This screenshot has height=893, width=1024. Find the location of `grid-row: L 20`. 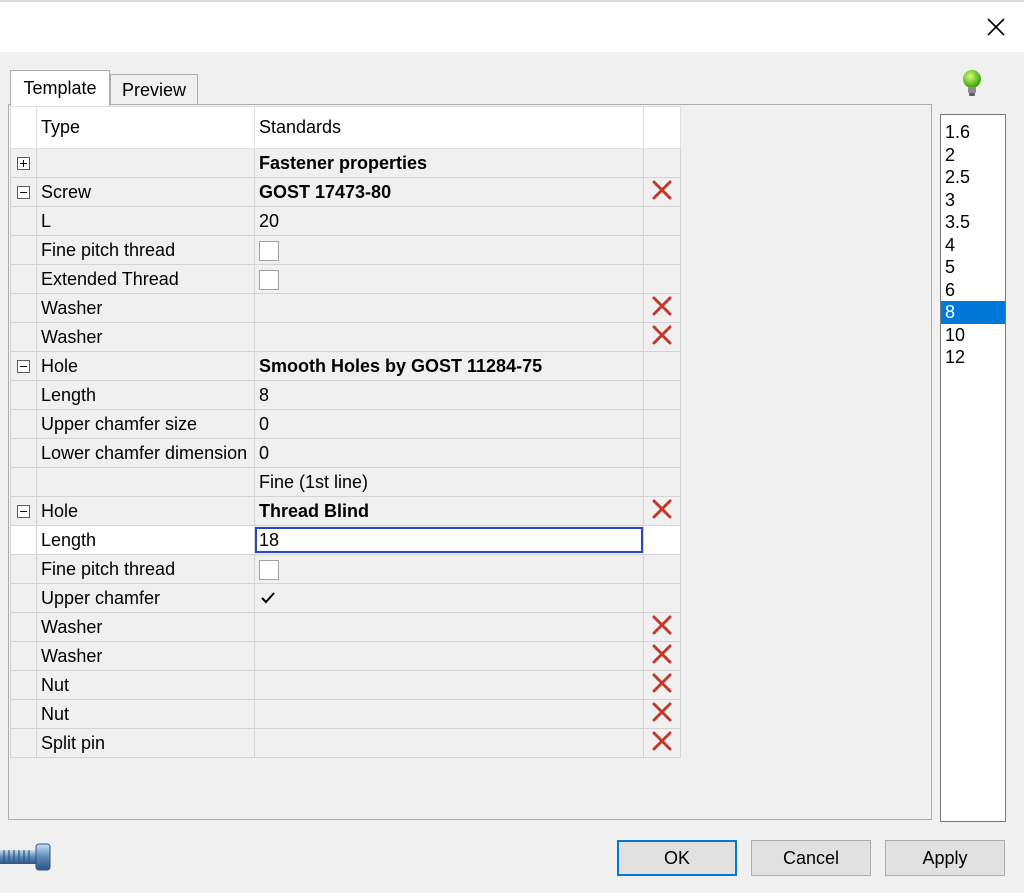

grid-row: L 20 is located at coordinates (345, 221).